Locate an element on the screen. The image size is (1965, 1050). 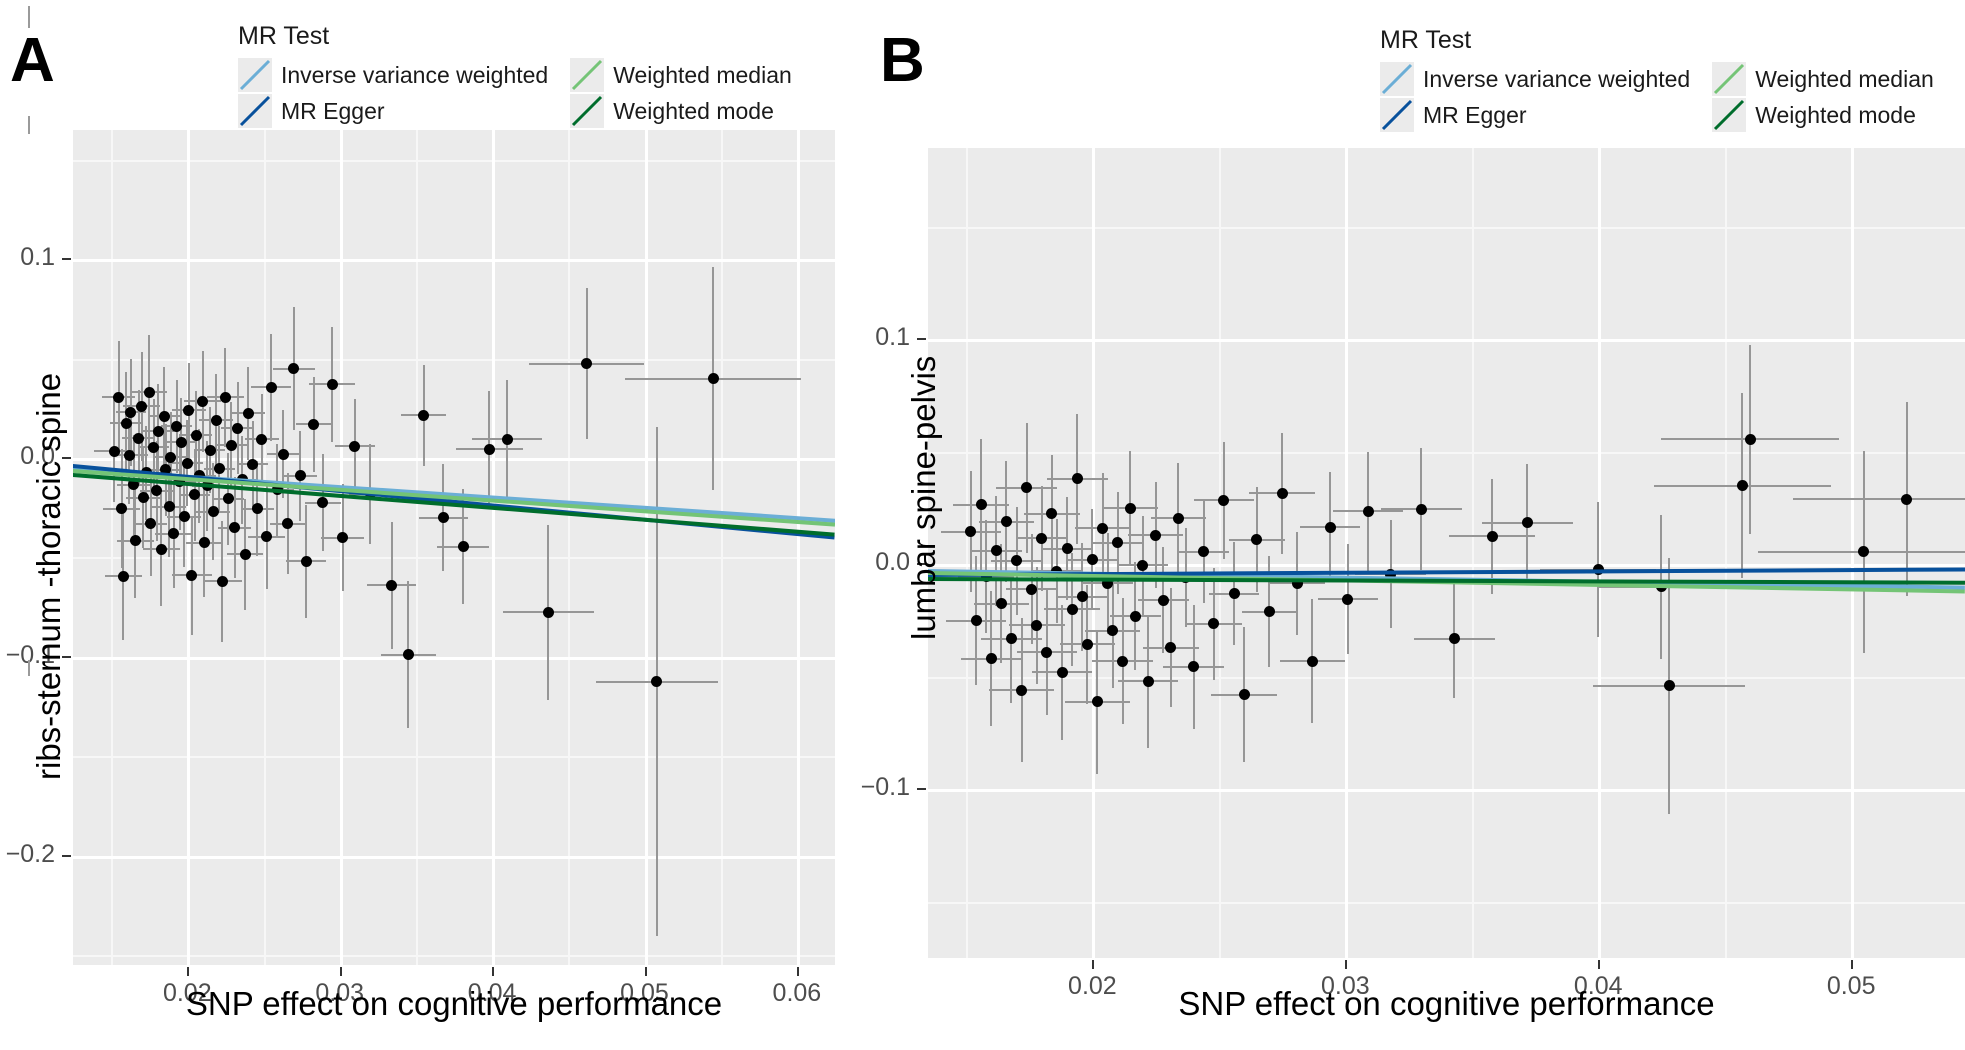
gridline-minor-h is located at coordinates (1446, 227).